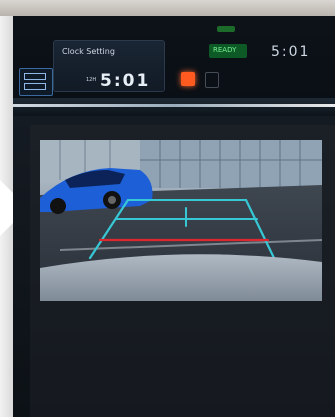  What do you see at coordinates (212, 80) in the screenshot?
I see `inactive-indicator-icon` at bounding box center [212, 80].